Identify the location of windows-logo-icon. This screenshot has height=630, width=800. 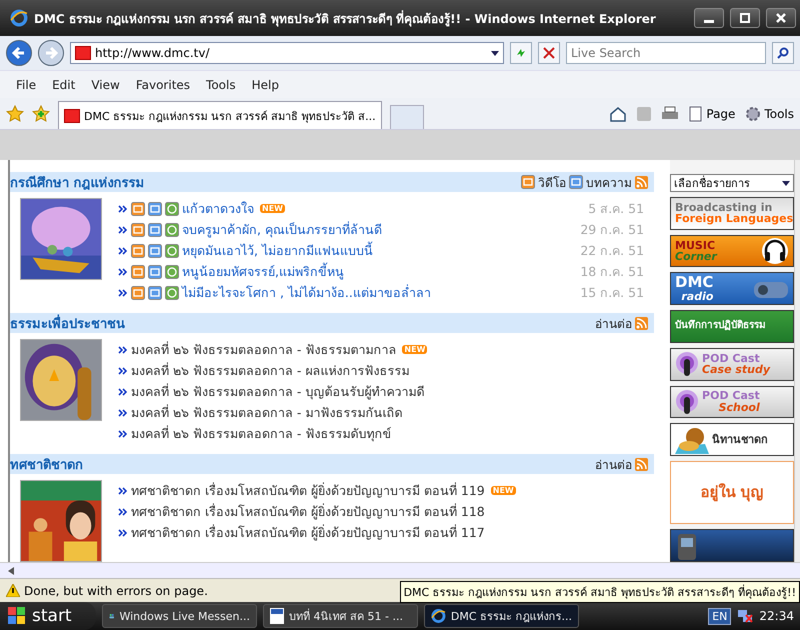
(17, 616).